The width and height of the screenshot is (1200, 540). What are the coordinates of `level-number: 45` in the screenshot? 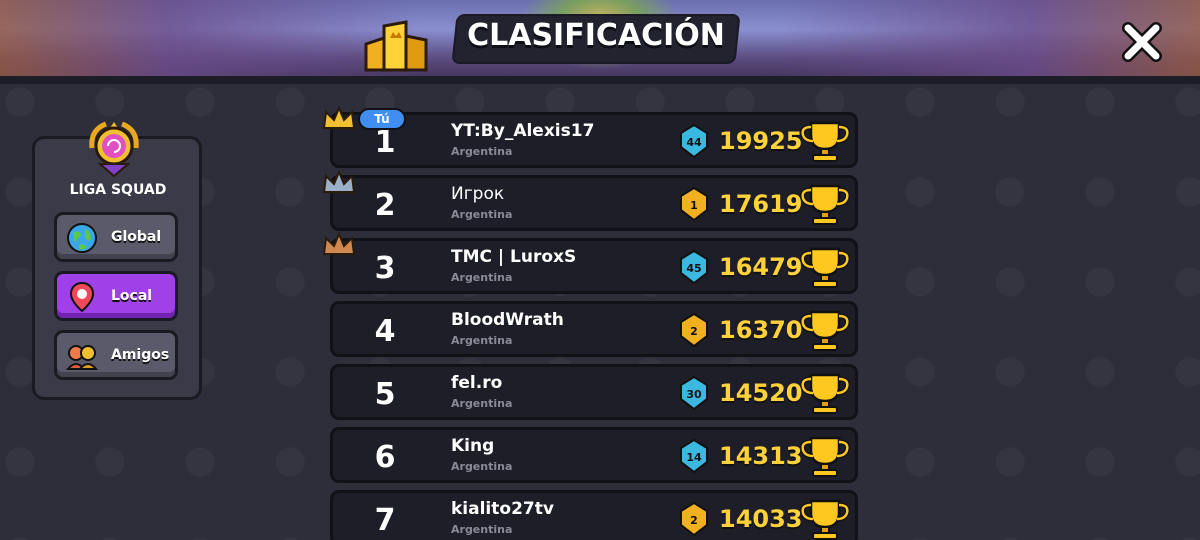 It's located at (693, 268).